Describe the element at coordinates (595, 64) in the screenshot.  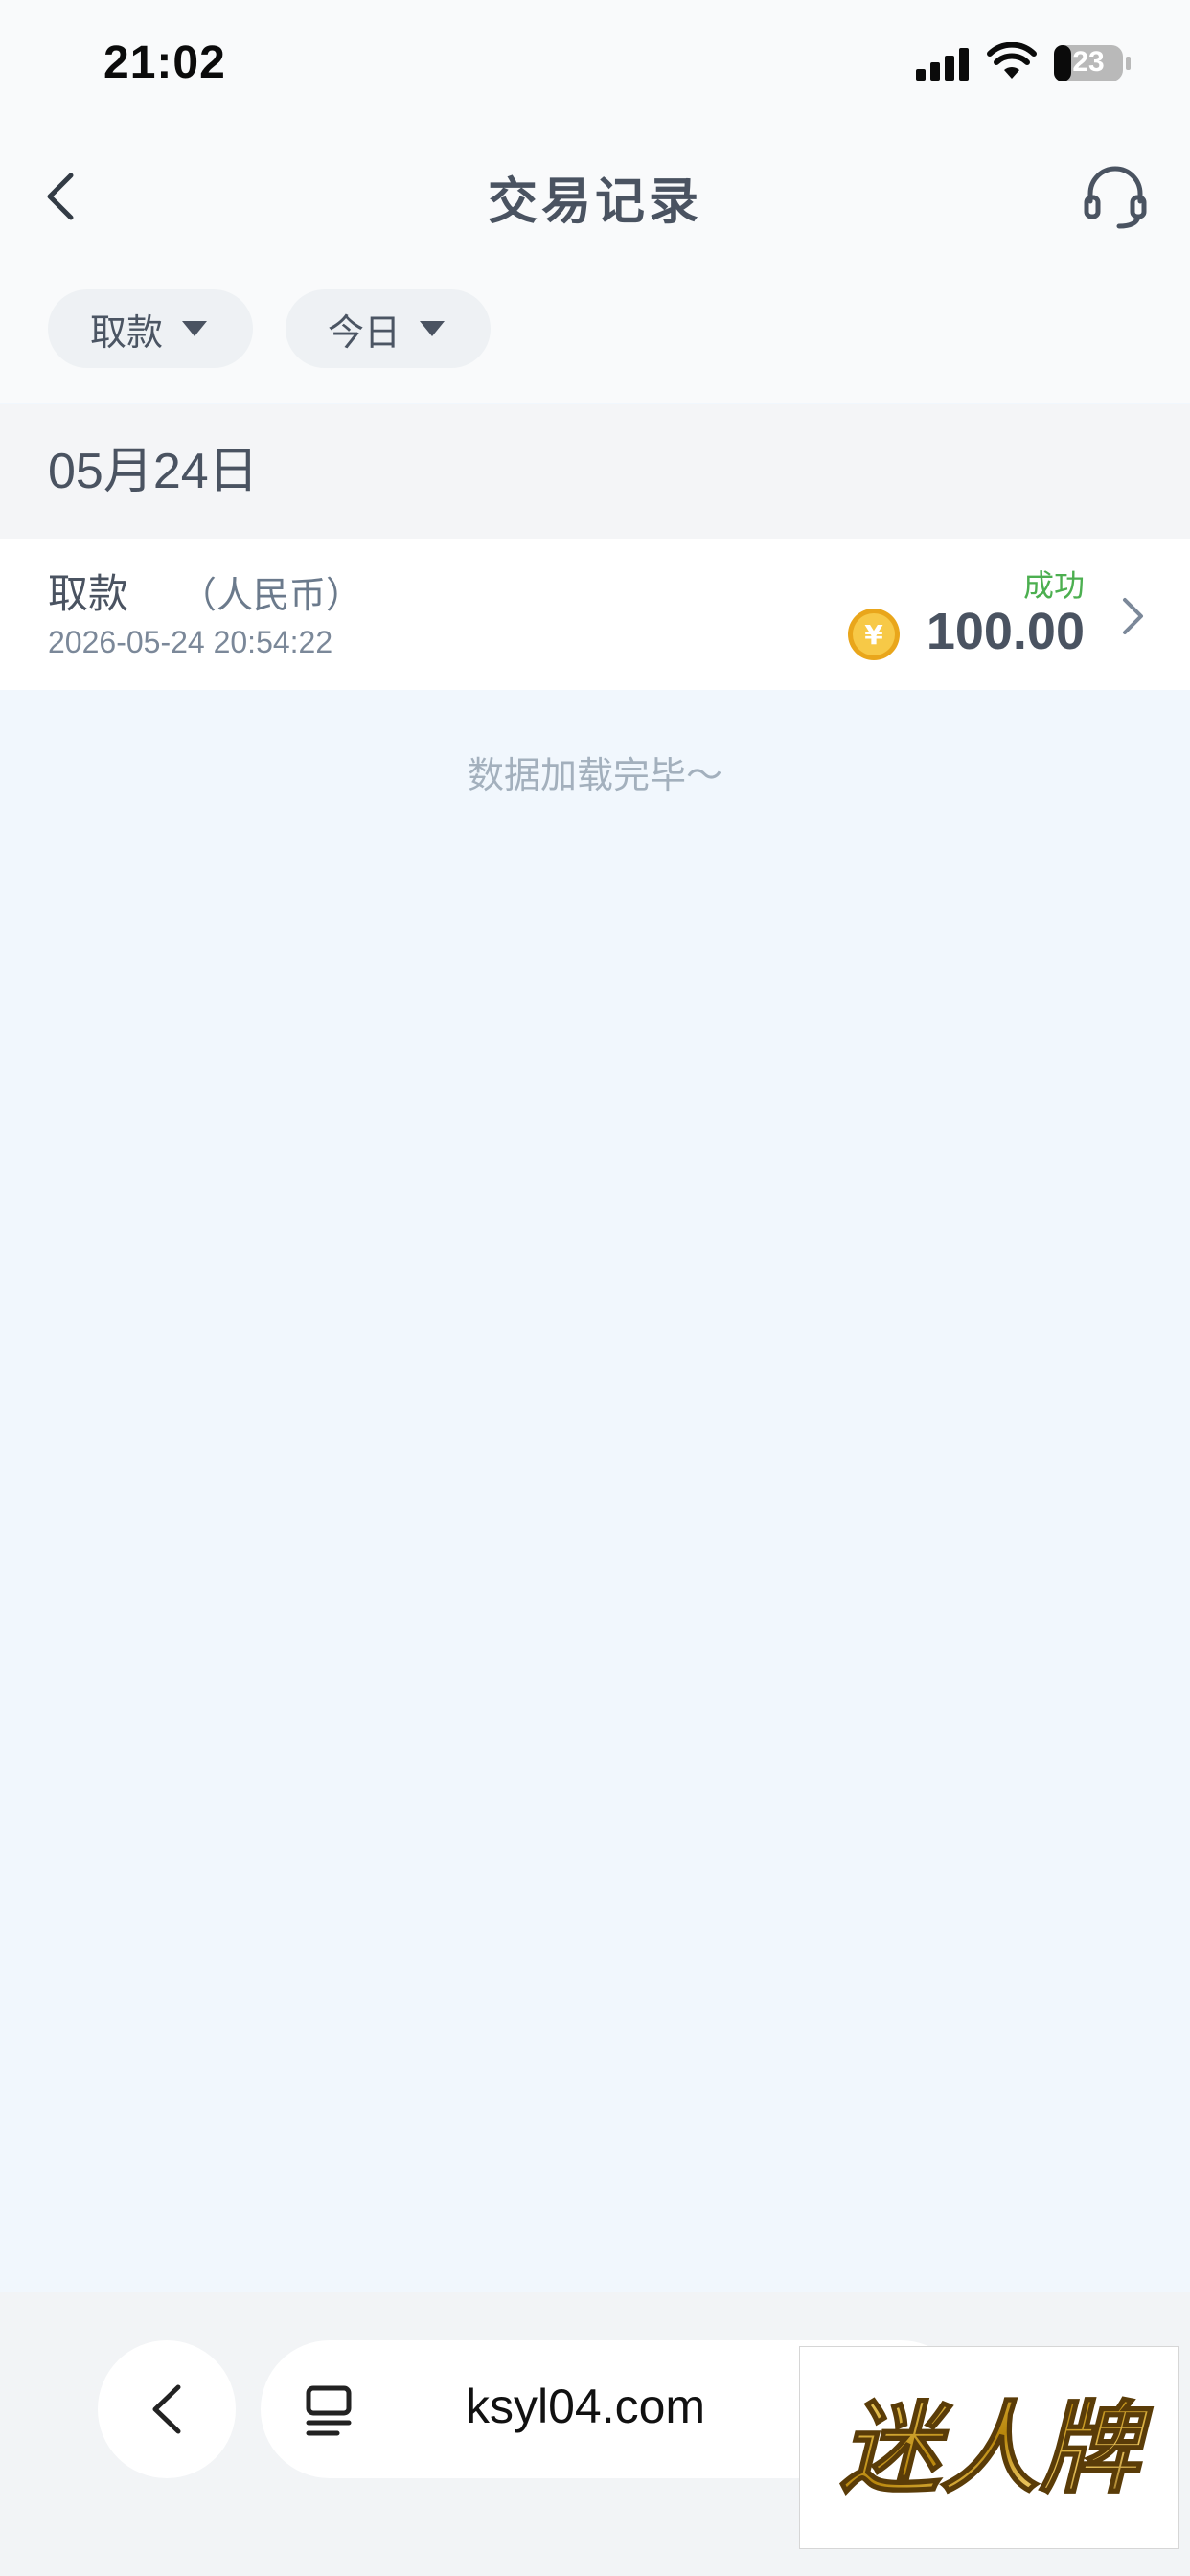
I see `status-bar: 21:02 23` at that location.